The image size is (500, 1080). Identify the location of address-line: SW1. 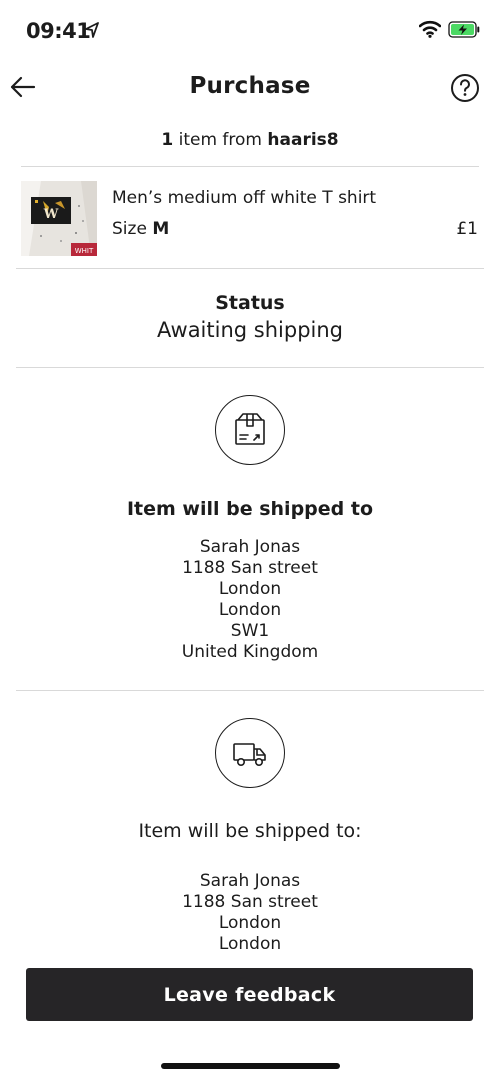
(250, 631).